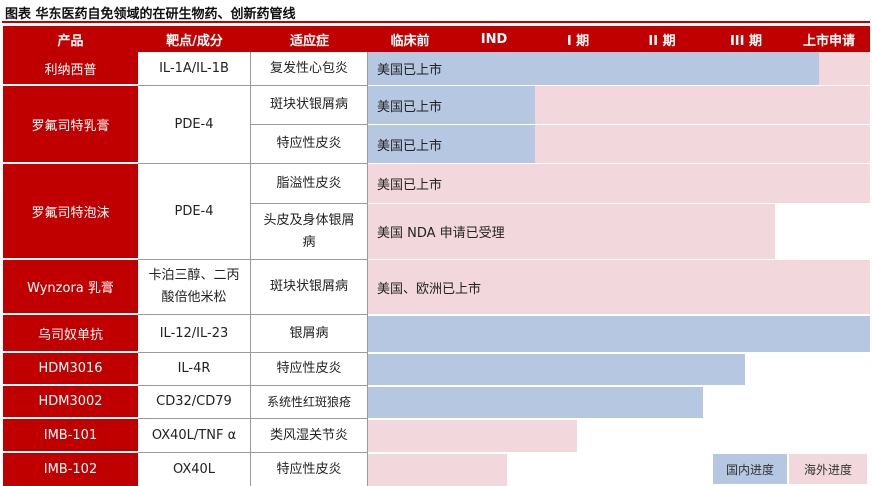 This screenshot has height=486, width=872. I want to click on indication-cell: 类风湿关节炎, so click(309, 436).